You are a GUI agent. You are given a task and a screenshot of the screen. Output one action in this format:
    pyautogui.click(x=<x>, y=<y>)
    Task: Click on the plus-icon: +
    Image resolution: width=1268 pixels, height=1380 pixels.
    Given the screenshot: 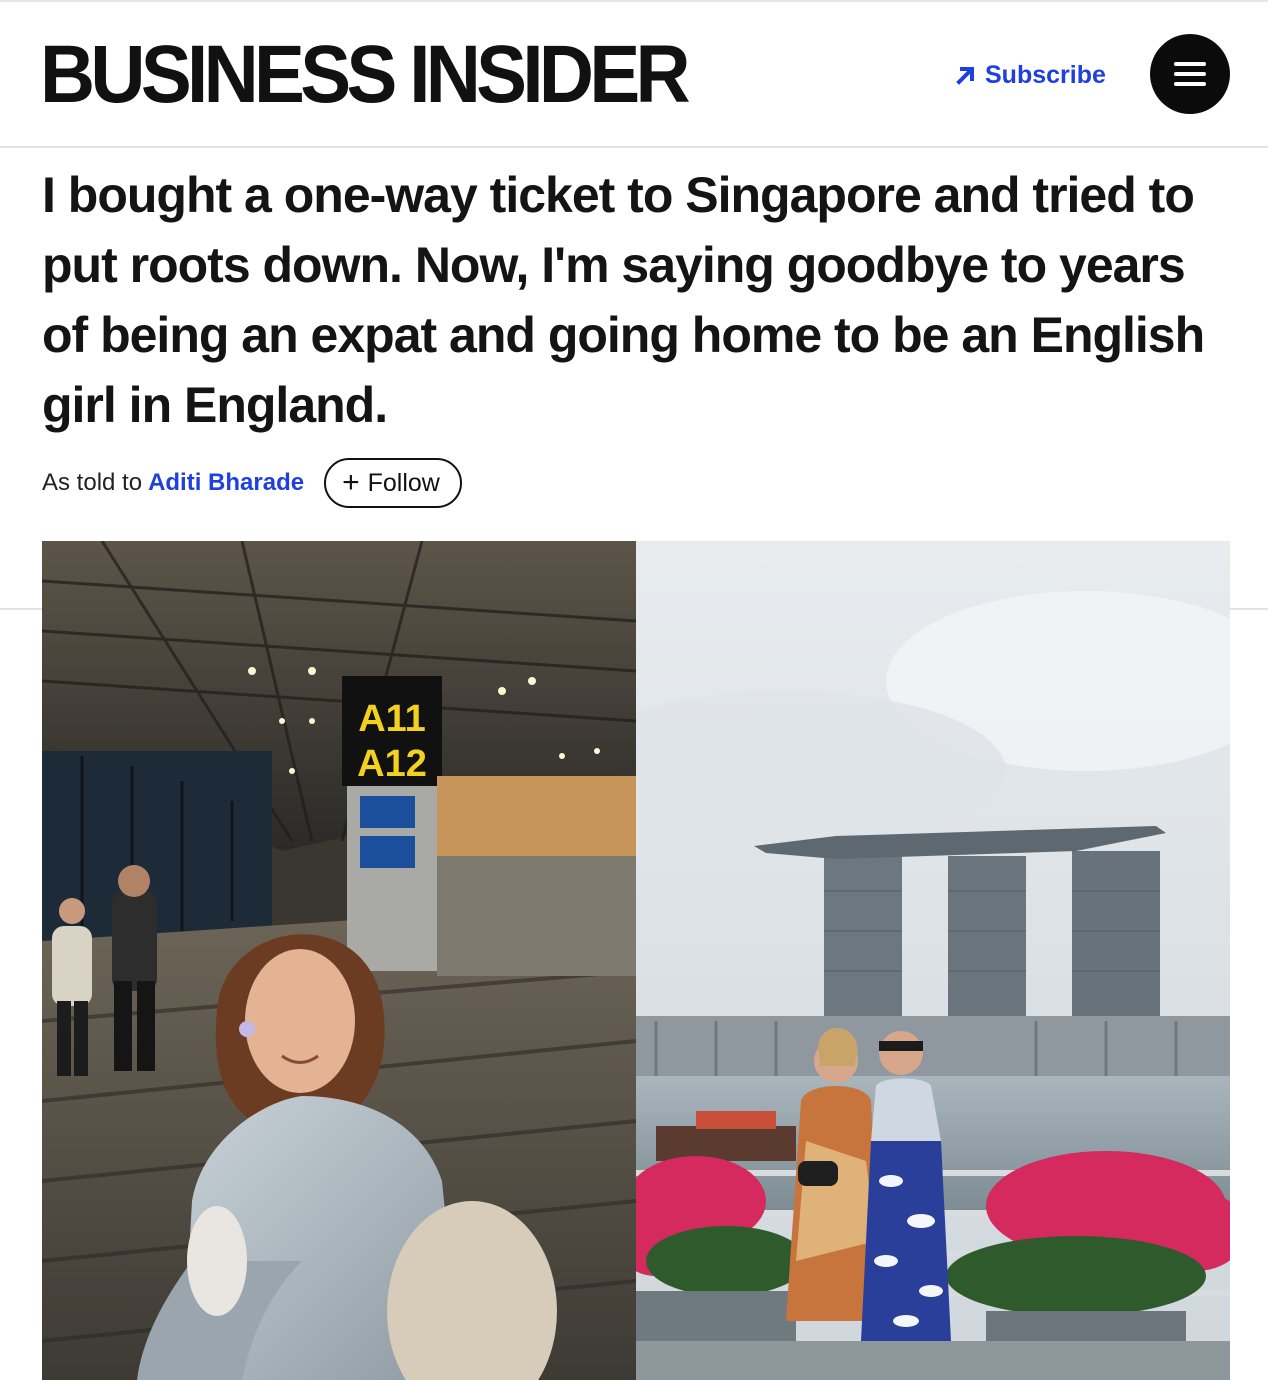 What is the action you would take?
    pyautogui.click(x=351, y=482)
    